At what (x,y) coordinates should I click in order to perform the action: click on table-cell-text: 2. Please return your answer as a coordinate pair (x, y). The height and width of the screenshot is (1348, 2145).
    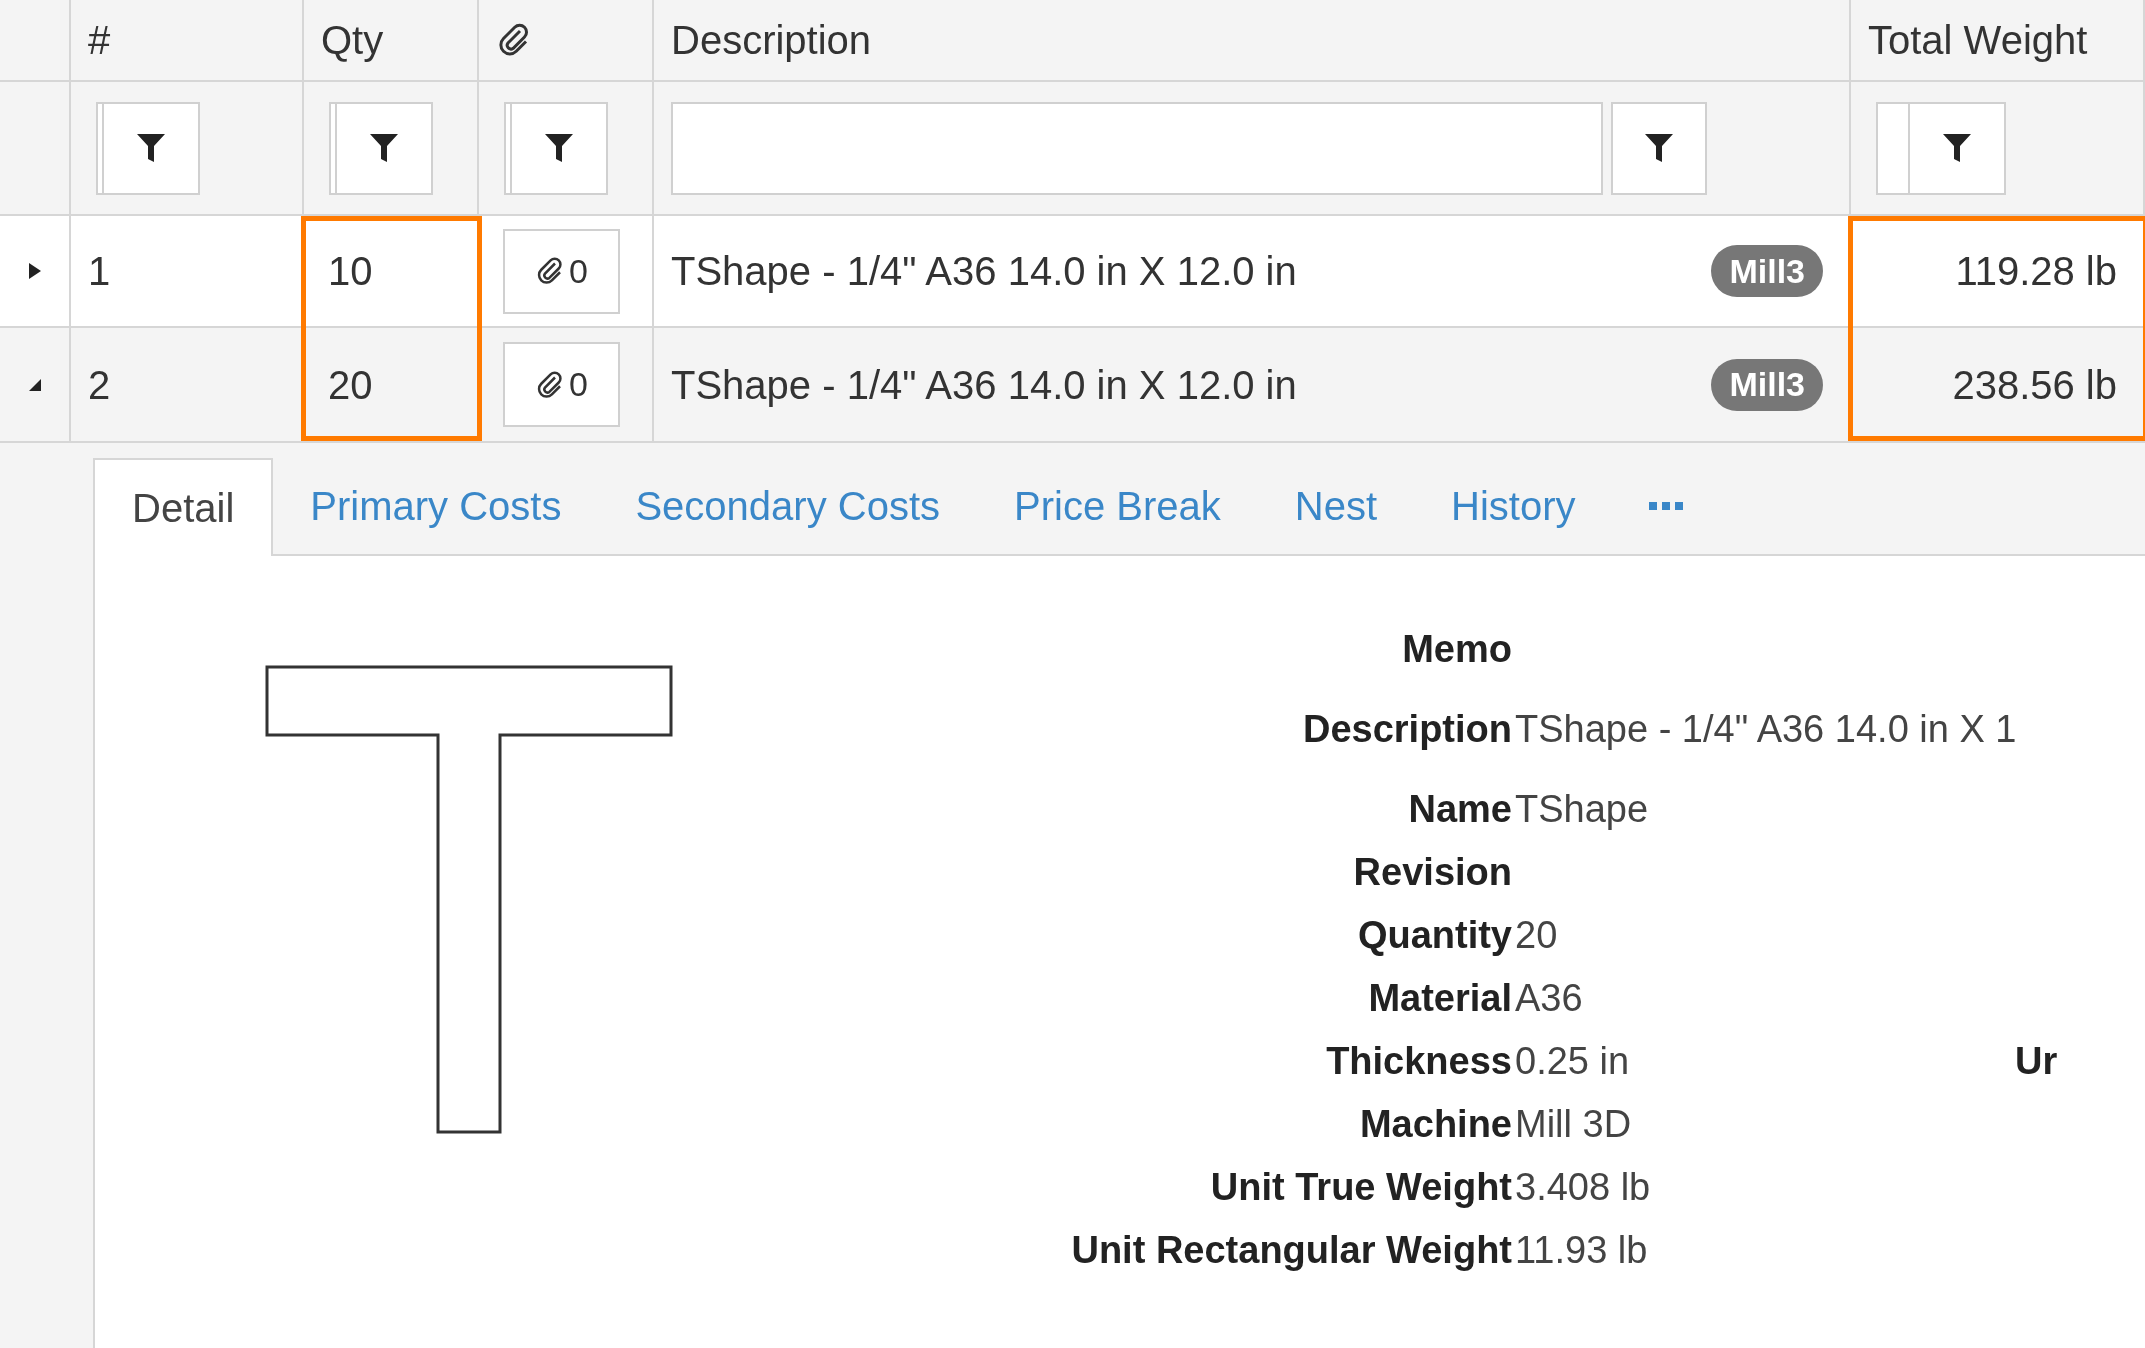
    Looking at the image, I should click on (99, 385).